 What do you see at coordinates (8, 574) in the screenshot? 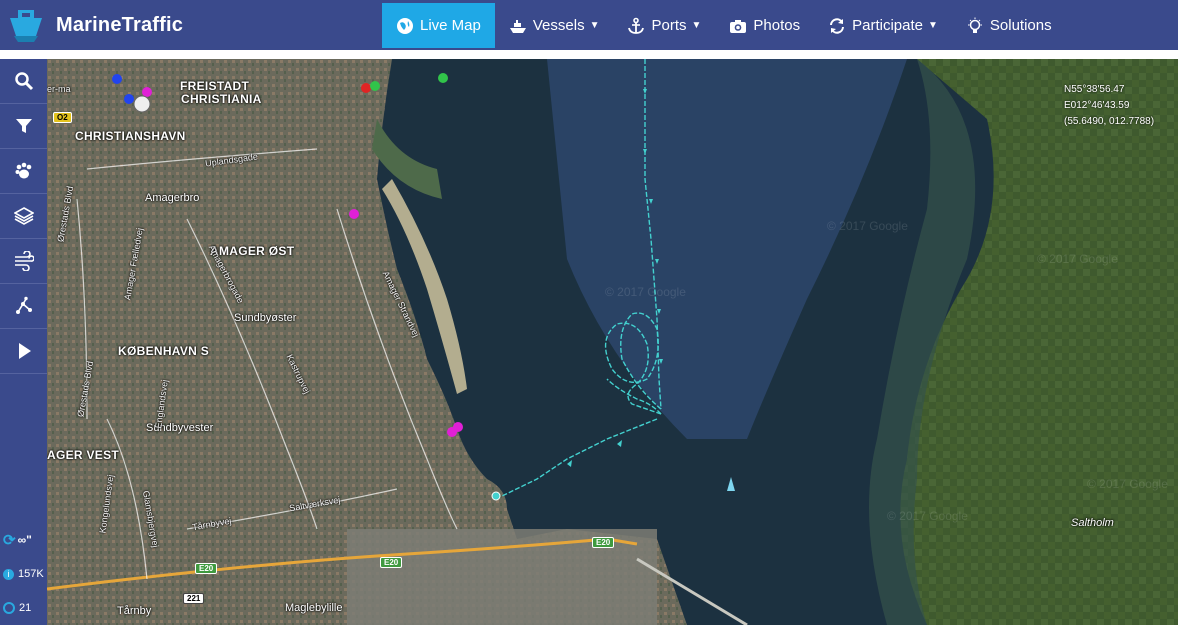
I see `info-icon: i` at bounding box center [8, 574].